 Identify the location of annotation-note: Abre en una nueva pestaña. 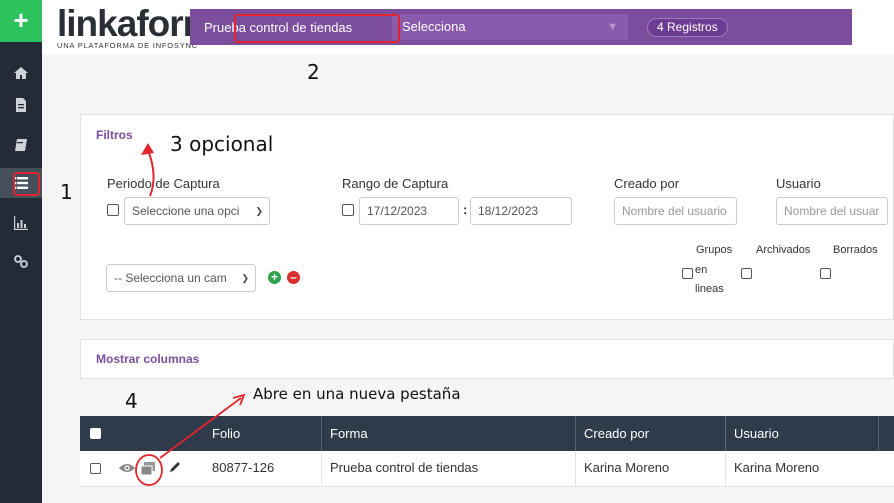
(357, 394).